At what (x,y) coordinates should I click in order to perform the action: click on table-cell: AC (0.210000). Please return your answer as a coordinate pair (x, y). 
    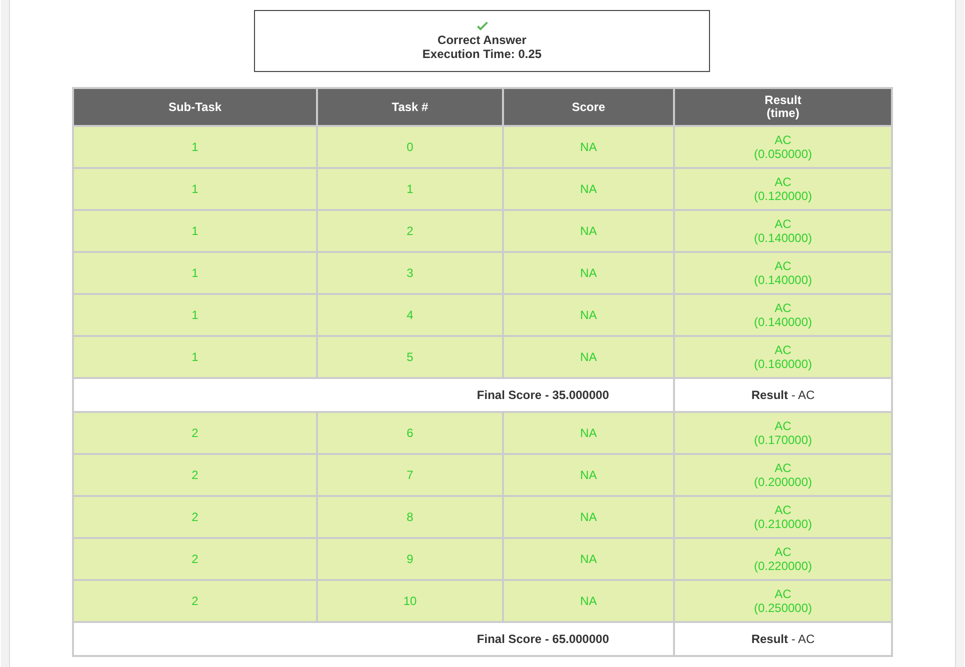
    Looking at the image, I should click on (783, 517).